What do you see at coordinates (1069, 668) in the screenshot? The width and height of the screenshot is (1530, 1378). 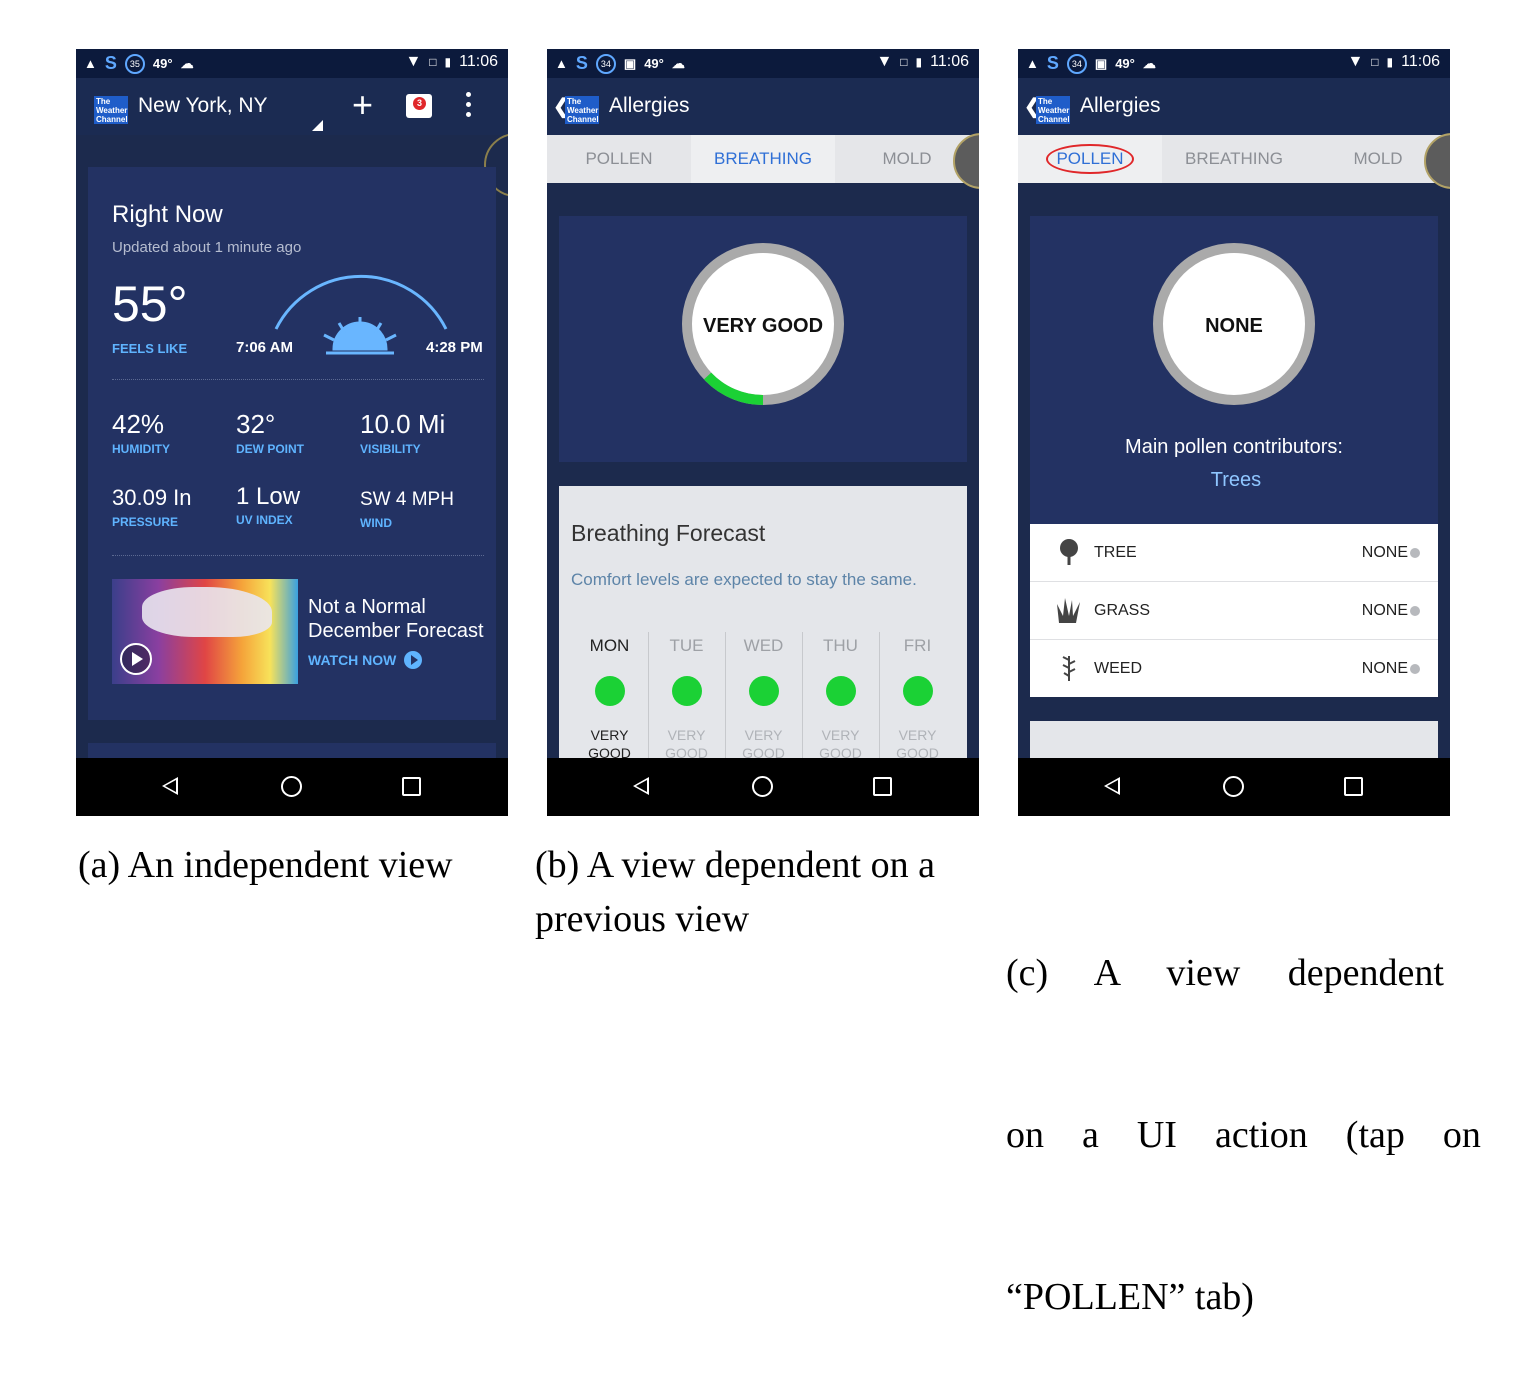 I see `weed-icon` at bounding box center [1069, 668].